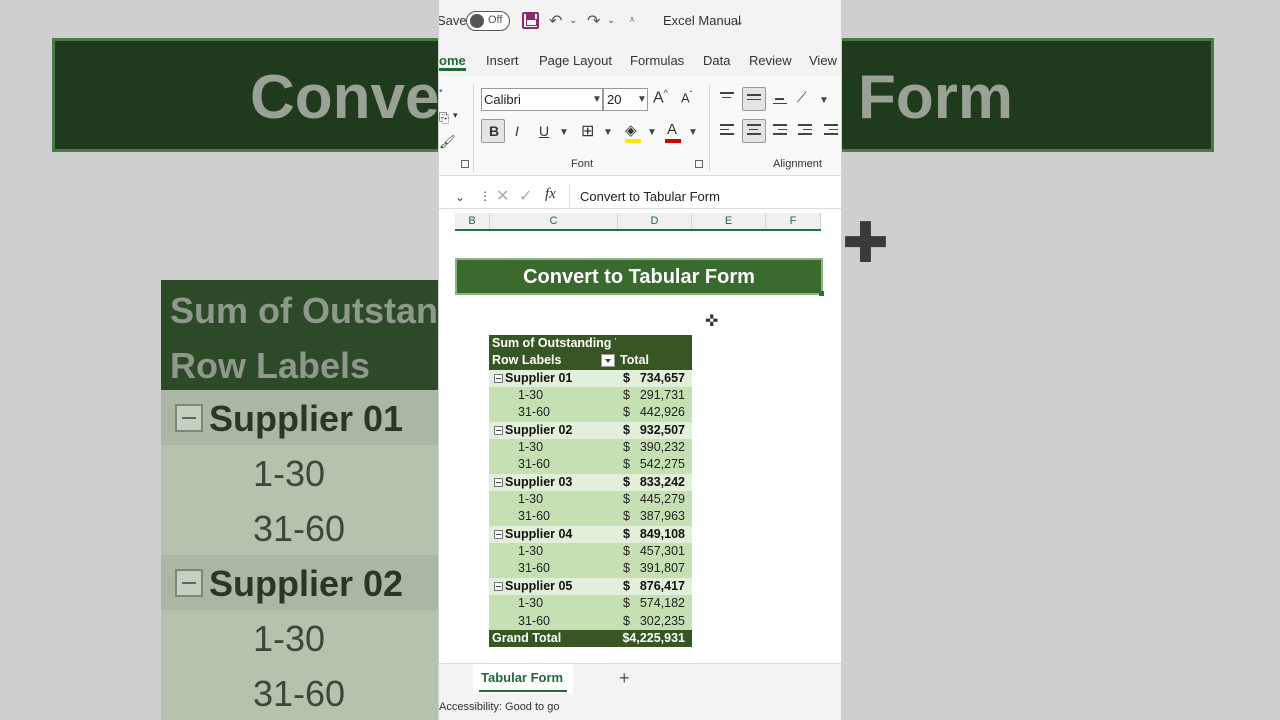 This screenshot has width=1280, height=720. Describe the element at coordinates (590, 569) in the screenshot. I see `pivot-detail-row: 31-60 $391,807` at that location.